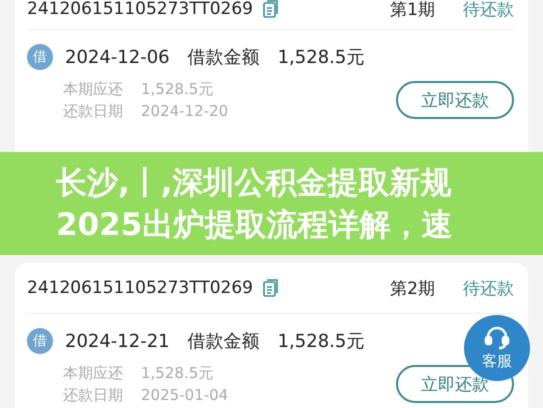  I want to click on pay-button: 立即还款, so click(455, 100).